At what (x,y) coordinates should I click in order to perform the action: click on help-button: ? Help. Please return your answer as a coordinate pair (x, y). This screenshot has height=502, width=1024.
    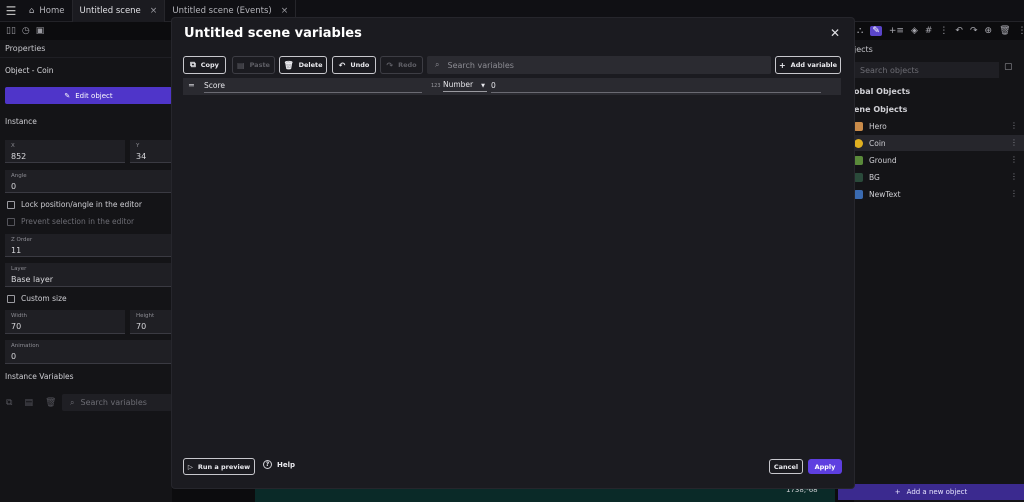
    Looking at the image, I should click on (279, 464).